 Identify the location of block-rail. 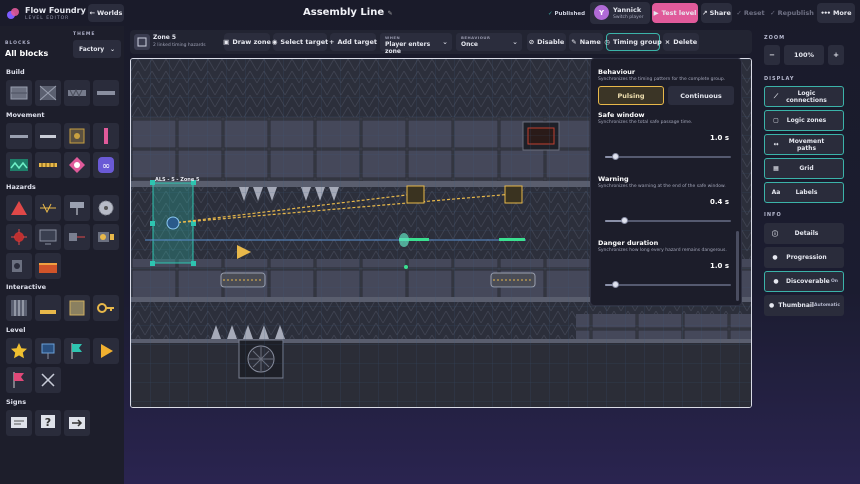
(19, 136).